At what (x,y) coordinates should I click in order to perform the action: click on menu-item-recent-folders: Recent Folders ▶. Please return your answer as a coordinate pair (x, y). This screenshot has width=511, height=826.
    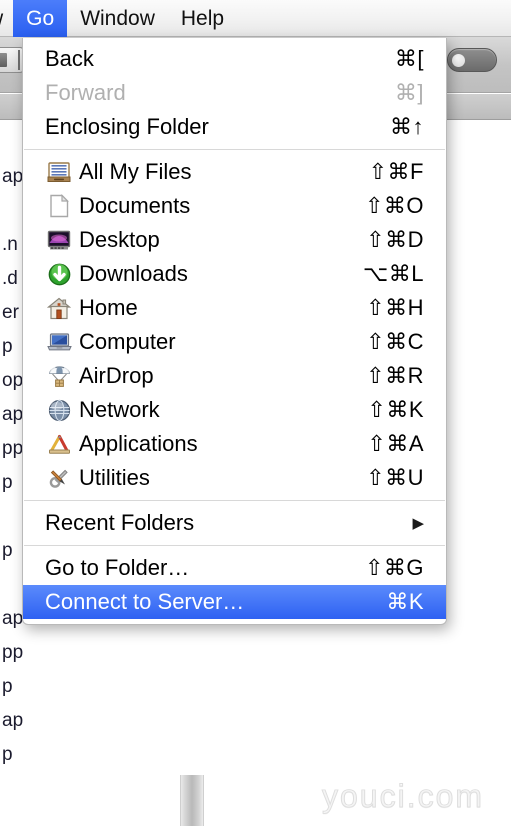
    Looking at the image, I should click on (234, 523).